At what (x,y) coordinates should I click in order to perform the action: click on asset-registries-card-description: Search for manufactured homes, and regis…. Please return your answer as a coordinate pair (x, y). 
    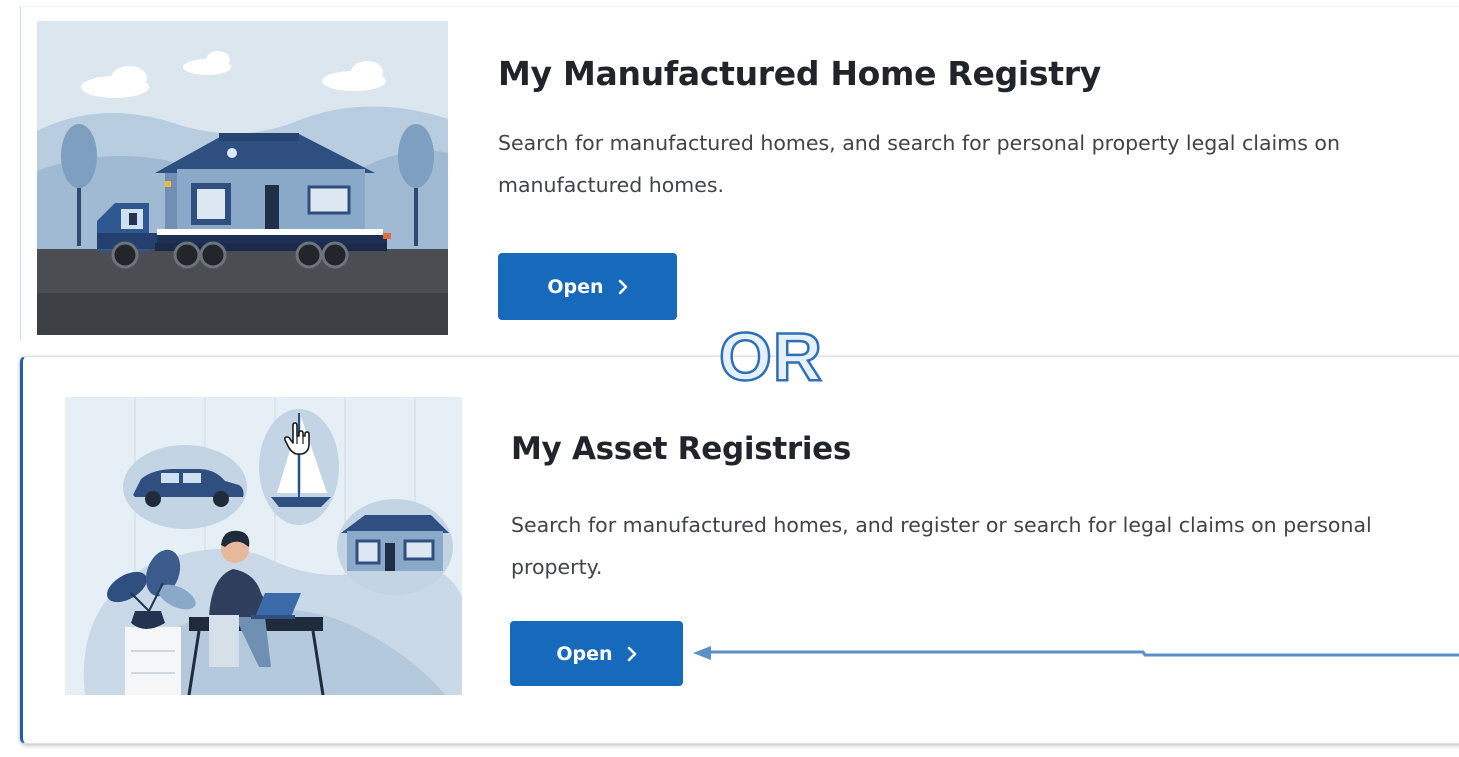
    Looking at the image, I should click on (941, 546).